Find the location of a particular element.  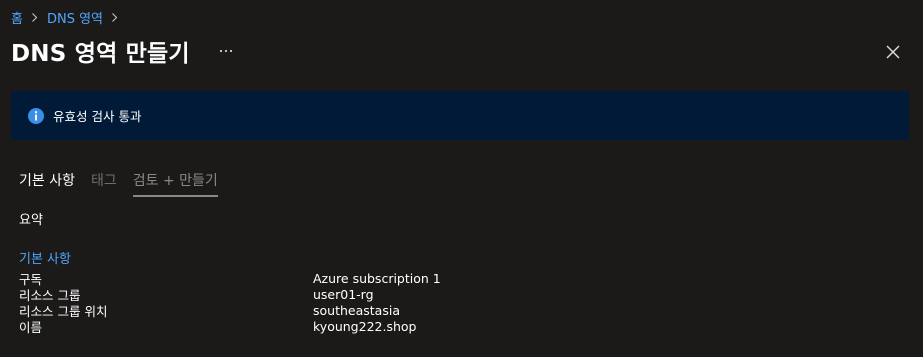

validation-banner: 유효성 검사 통과 is located at coordinates (460, 115).